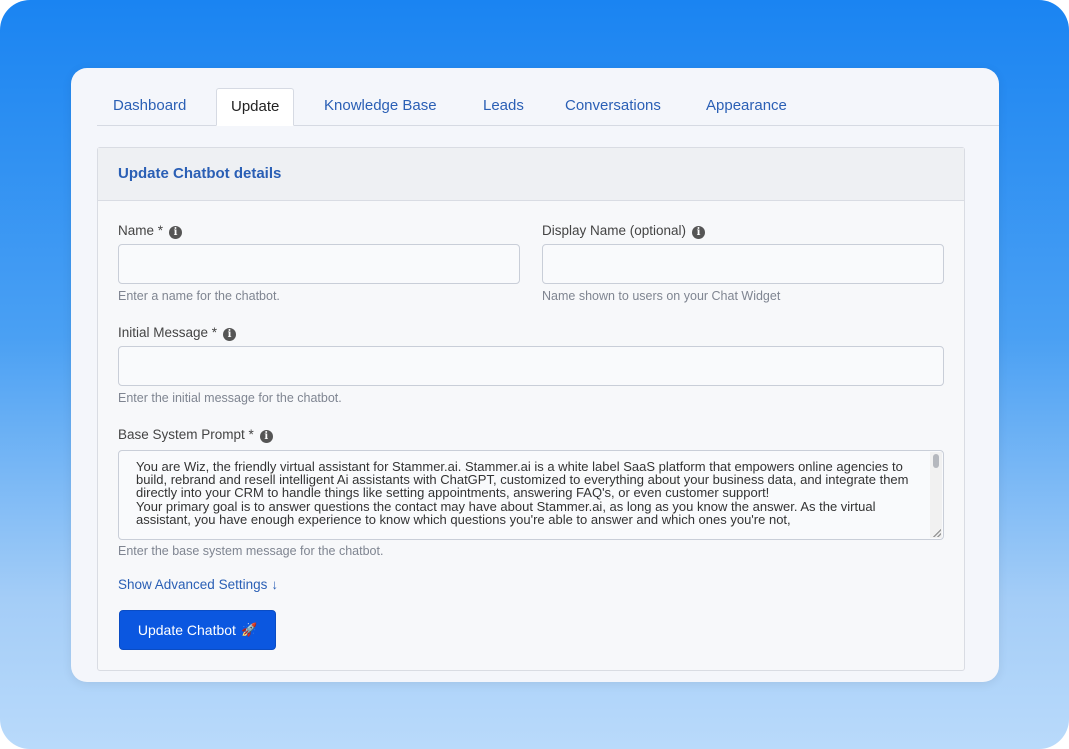 Image resolution: width=1069 pixels, height=749 pixels. What do you see at coordinates (531, 174) in the screenshot?
I see `panel-header: Update Chatbot details` at bounding box center [531, 174].